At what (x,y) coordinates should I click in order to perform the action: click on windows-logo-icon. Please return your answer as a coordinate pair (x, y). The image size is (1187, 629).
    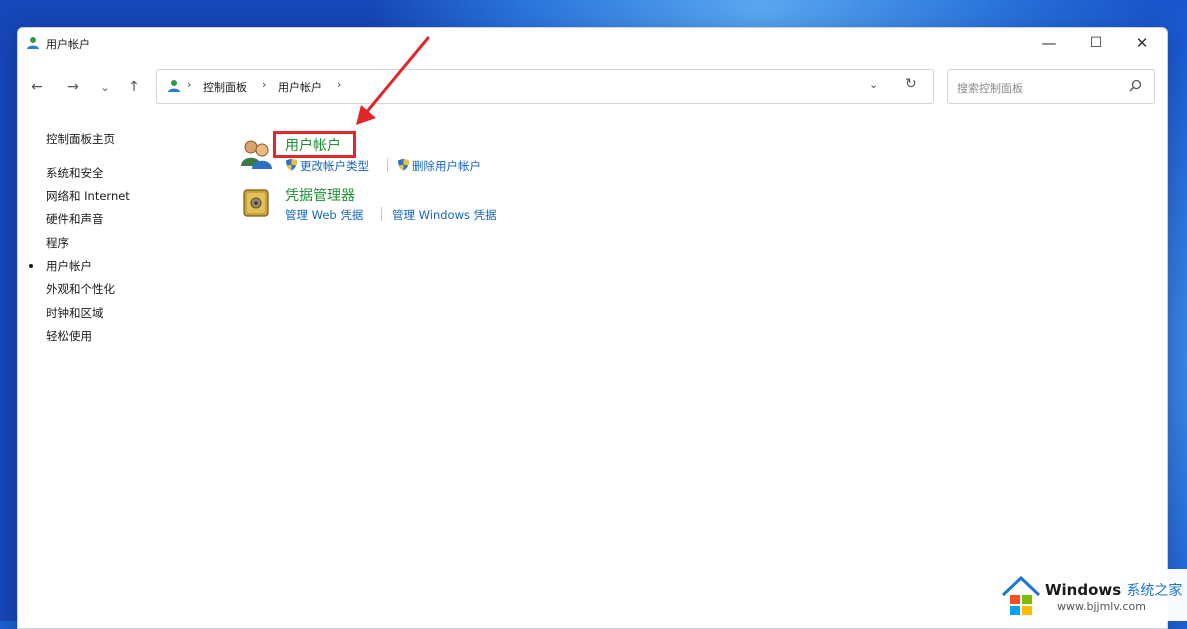
    Looking at the image, I should click on (1021, 595).